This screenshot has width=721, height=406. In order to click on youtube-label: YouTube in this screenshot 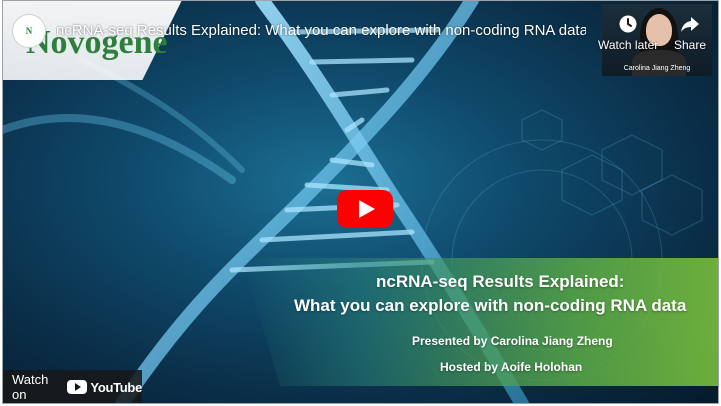, I will do `click(116, 387)`.